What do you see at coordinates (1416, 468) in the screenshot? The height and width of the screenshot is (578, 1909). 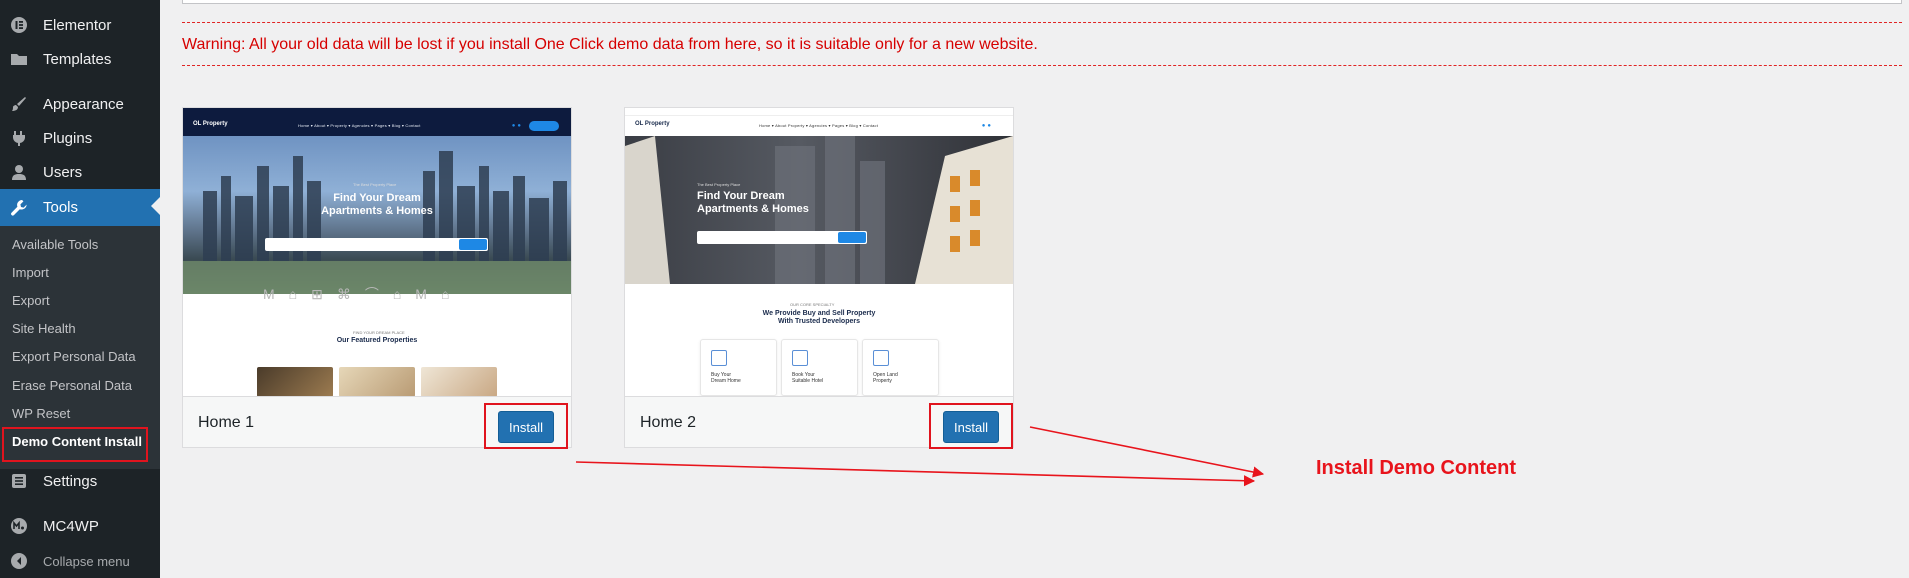 I see `annotation-label: Install Demo Content` at bounding box center [1416, 468].